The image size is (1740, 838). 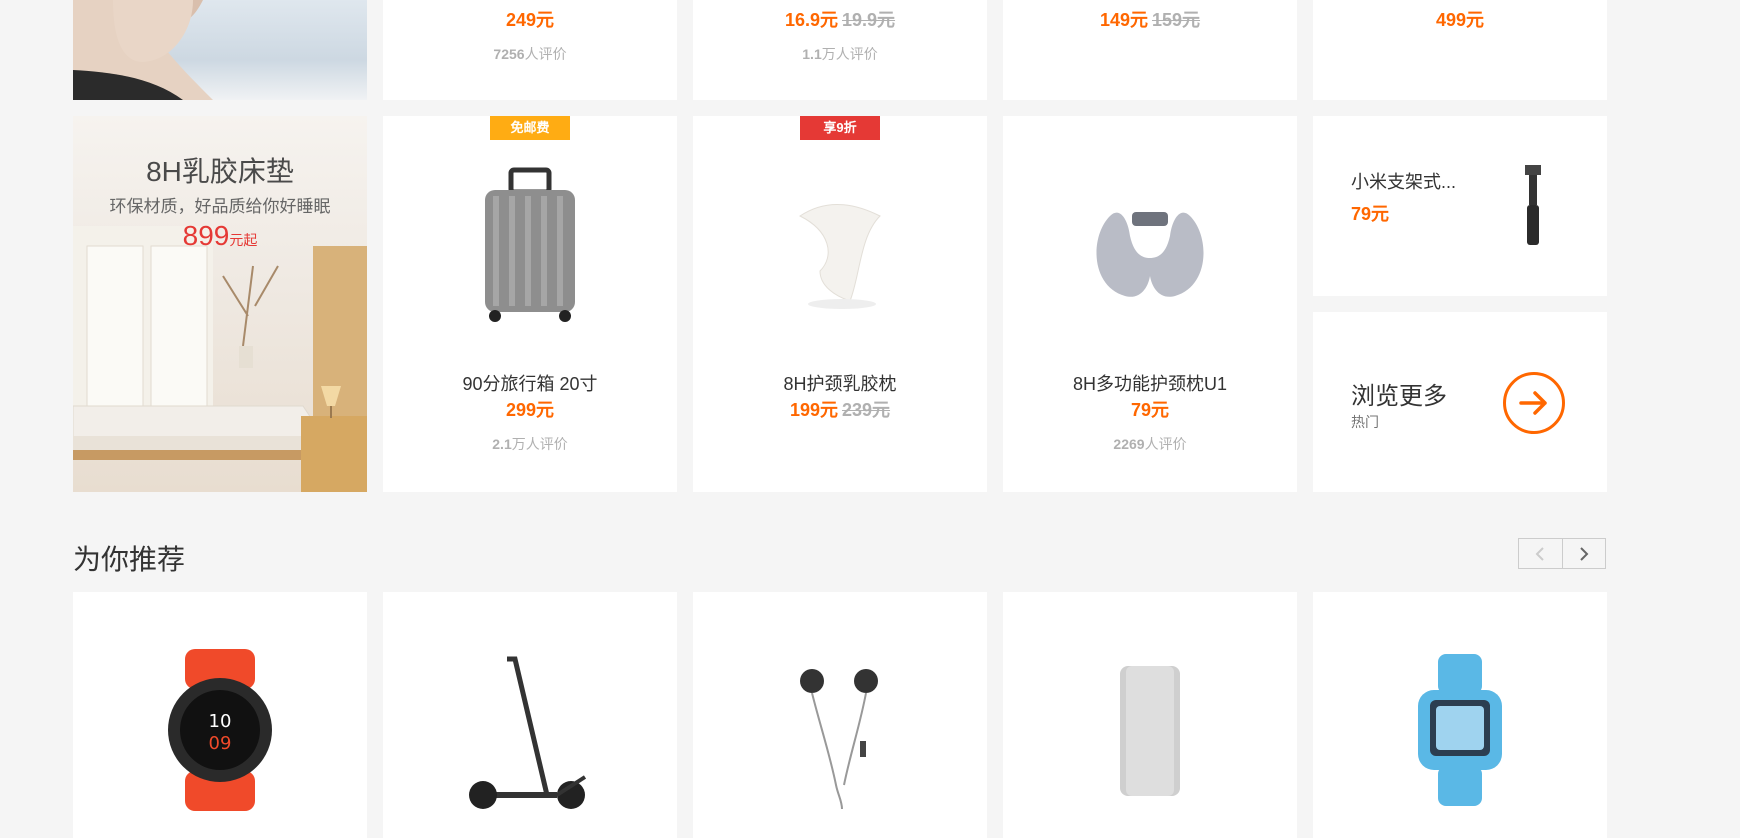 What do you see at coordinates (840, 384) in the screenshot?
I see `product-name: 8H护颈乳胶枕` at bounding box center [840, 384].